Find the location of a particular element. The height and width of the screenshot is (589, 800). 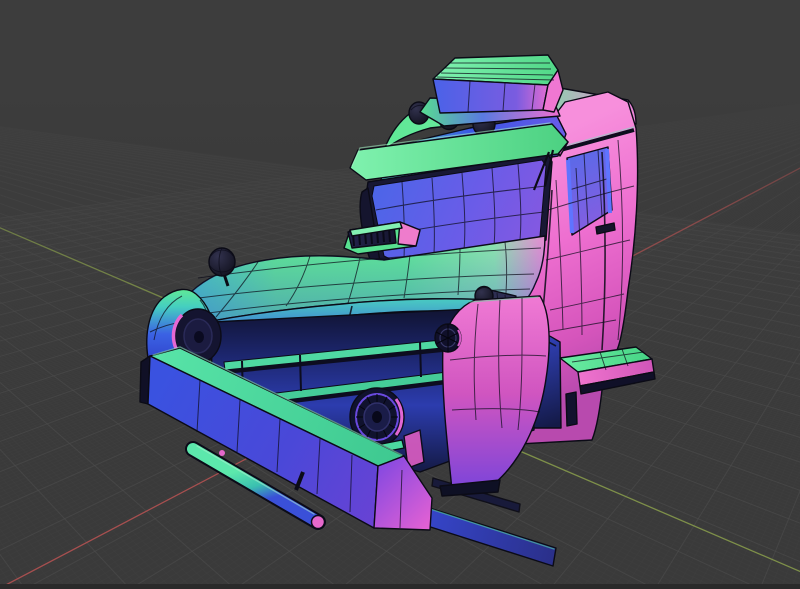

running-board-post is located at coordinates (571, 409).